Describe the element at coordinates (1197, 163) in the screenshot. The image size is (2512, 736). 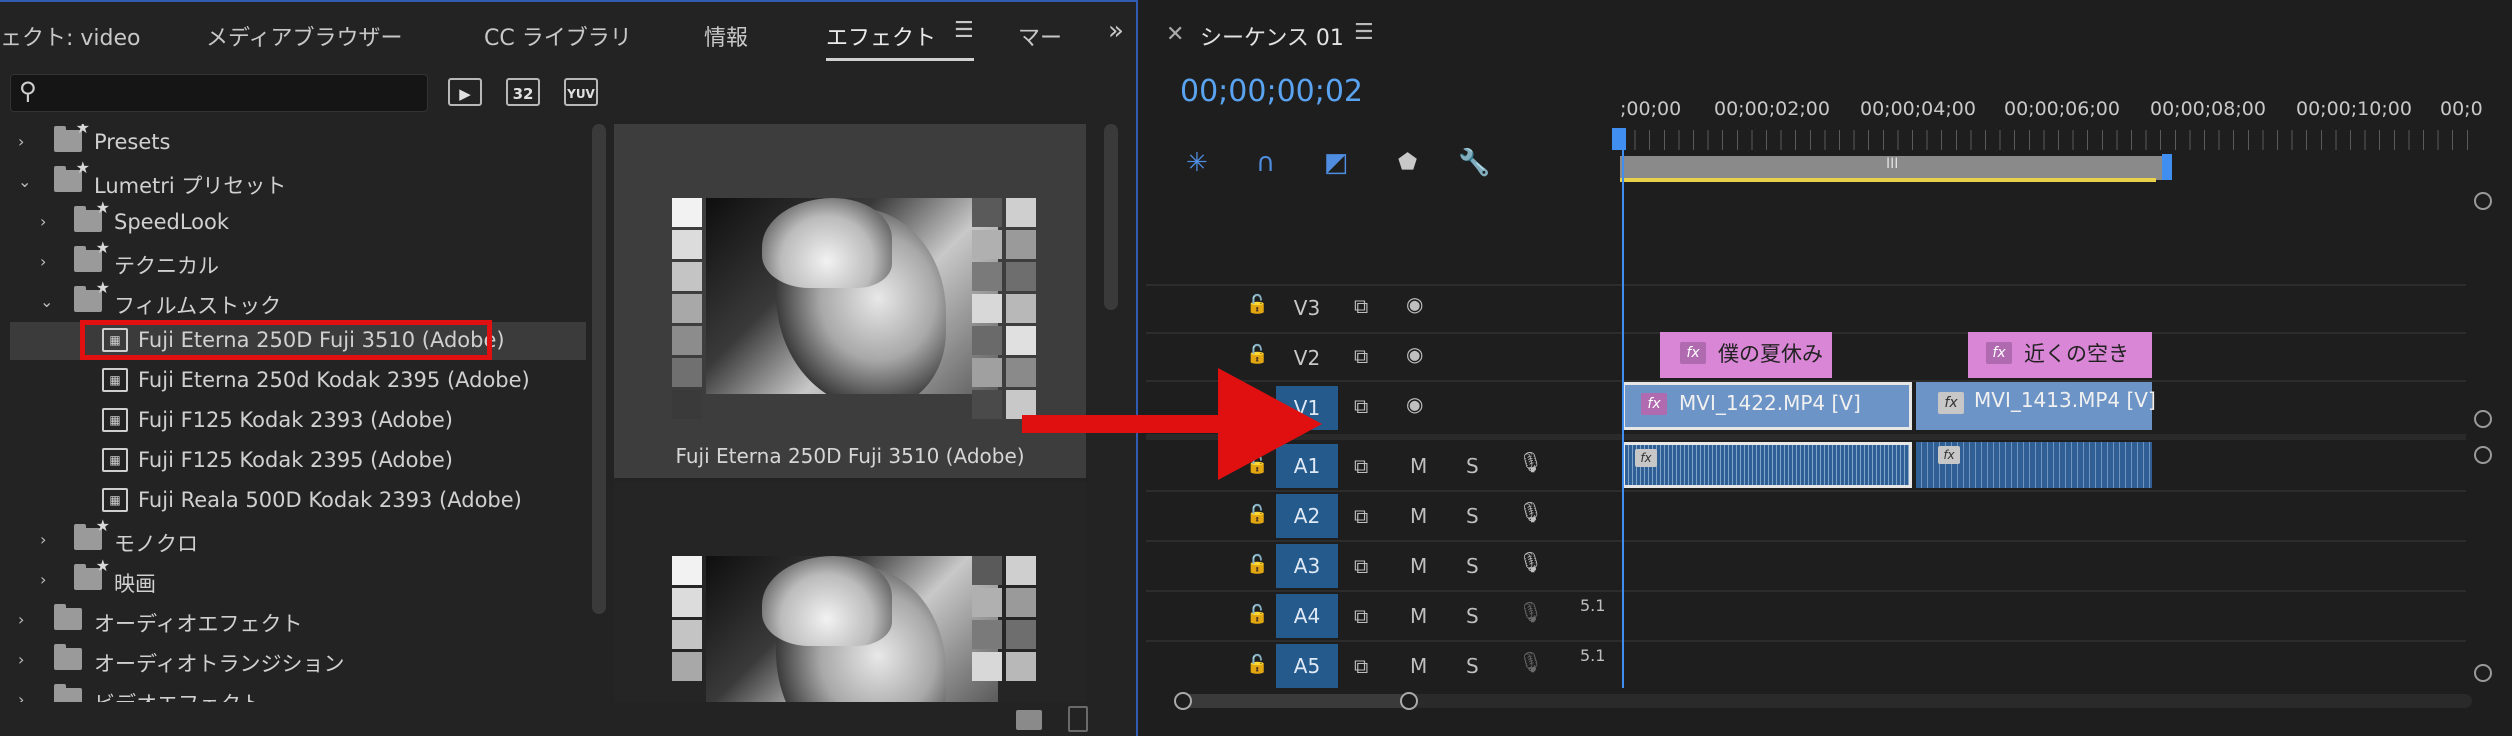
I see `snap-nest-icon: ✳` at that location.